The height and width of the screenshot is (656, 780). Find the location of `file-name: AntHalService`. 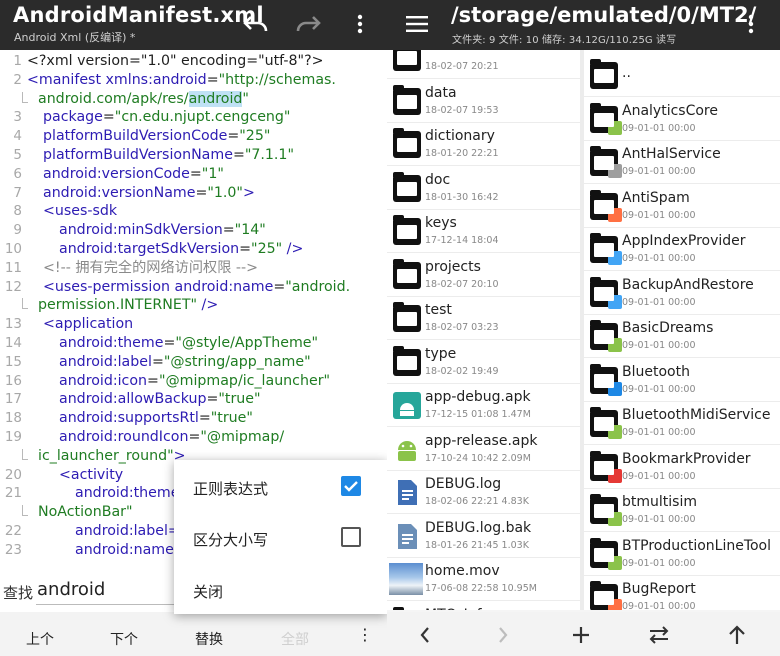

file-name: AntHalService is located at coordinates (671, 154).